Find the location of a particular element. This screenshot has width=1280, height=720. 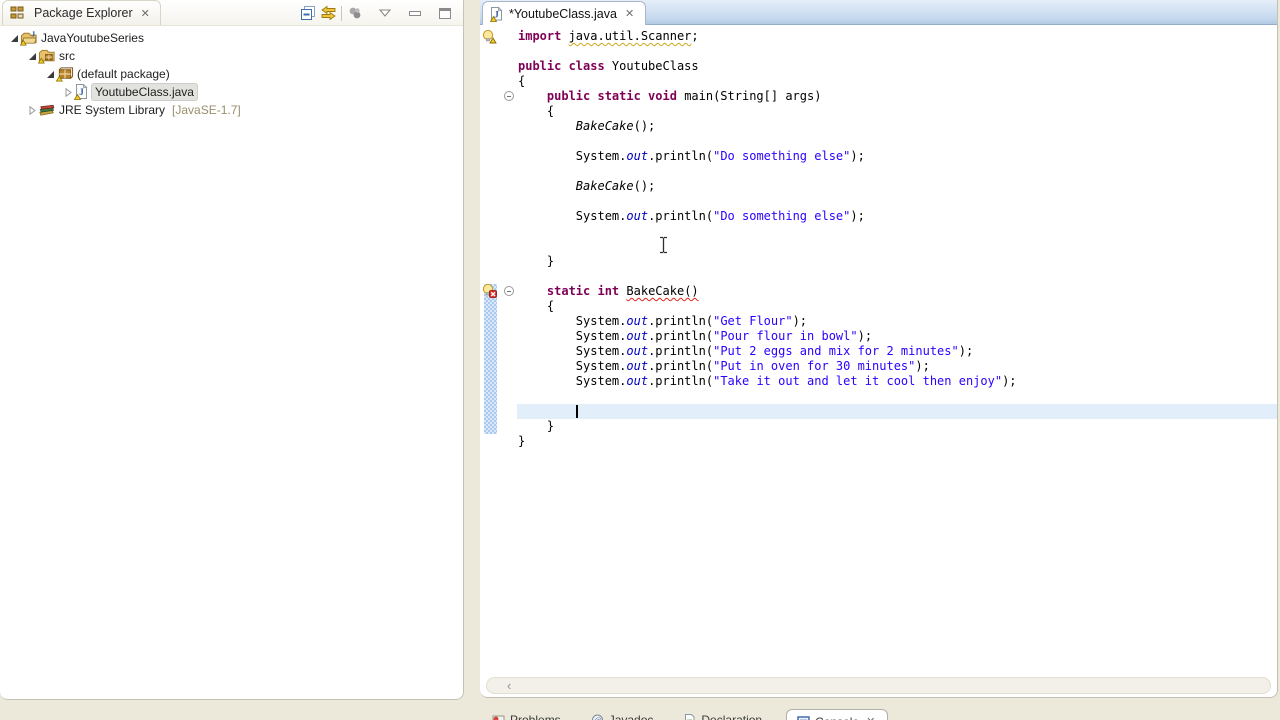

tab-declaration: Declaration is located at coordinates (722, 714).